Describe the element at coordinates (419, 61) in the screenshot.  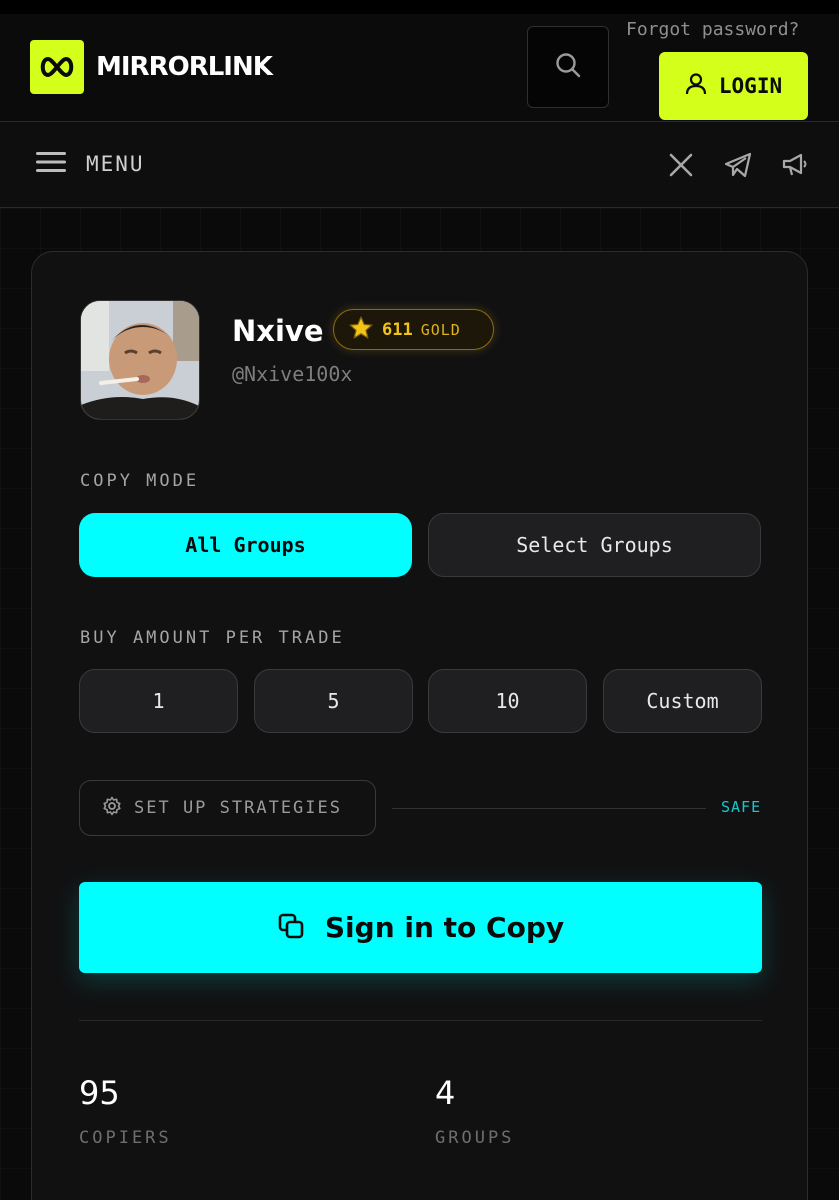
I see `top-bar: MIRRORLINK Forgot password? LOGIN` at that location.